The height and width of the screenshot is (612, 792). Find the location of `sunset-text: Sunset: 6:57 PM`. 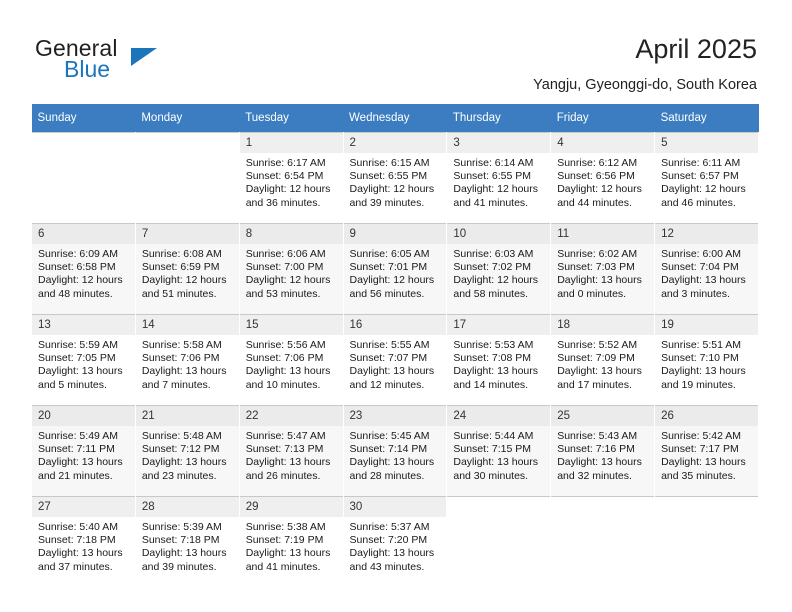

sunset-text: Sunset: 6:57 PM is located at coordinates (700, 176).